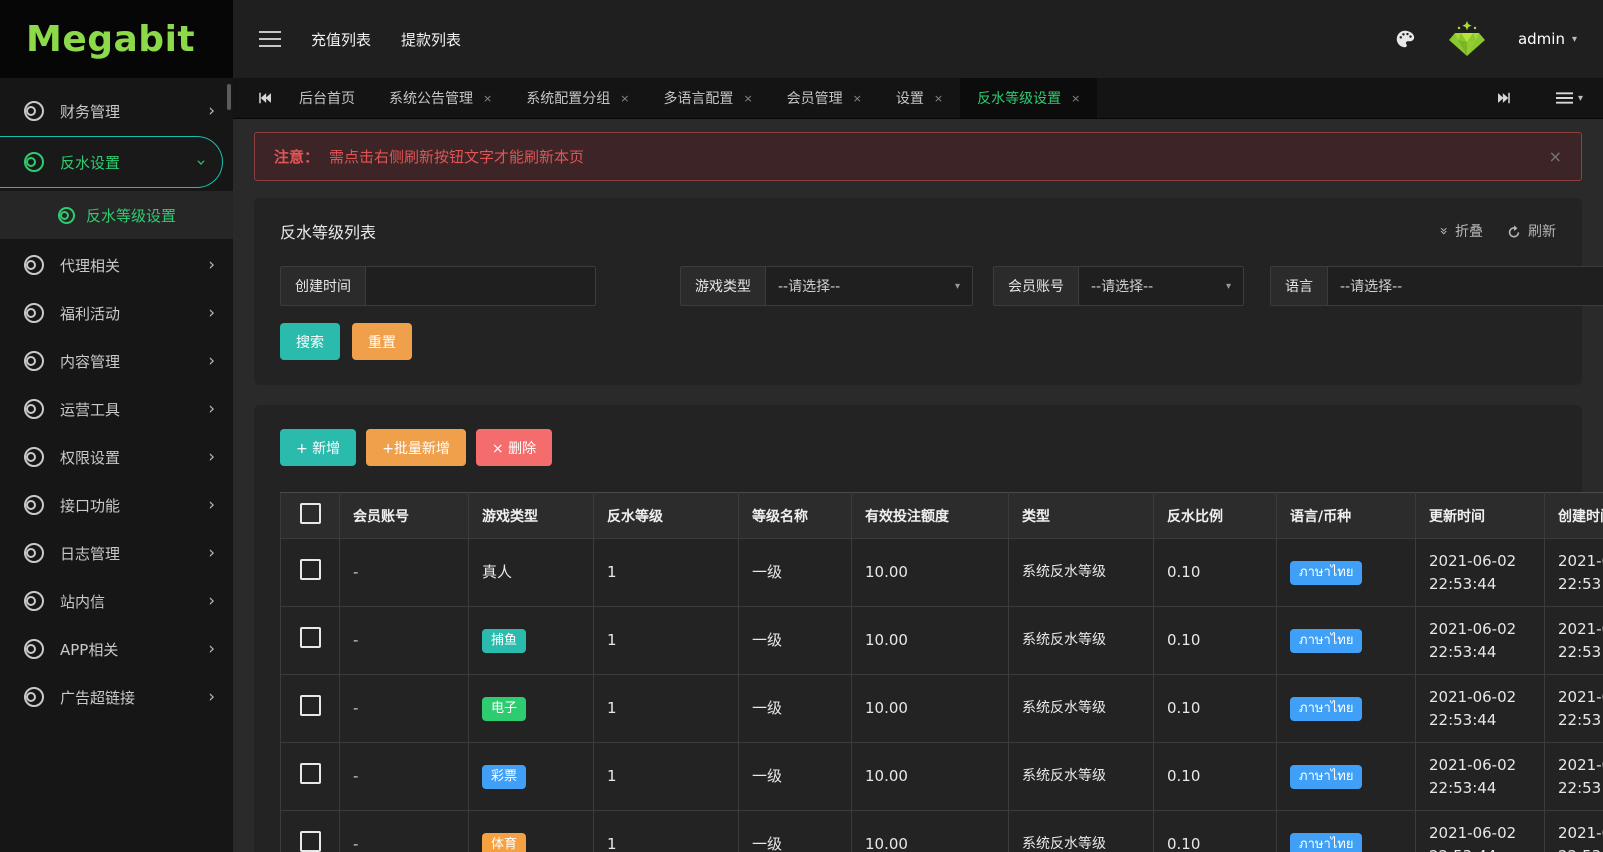  I want to click on sidebar-scrollbar-thumb, so click(229, 97).